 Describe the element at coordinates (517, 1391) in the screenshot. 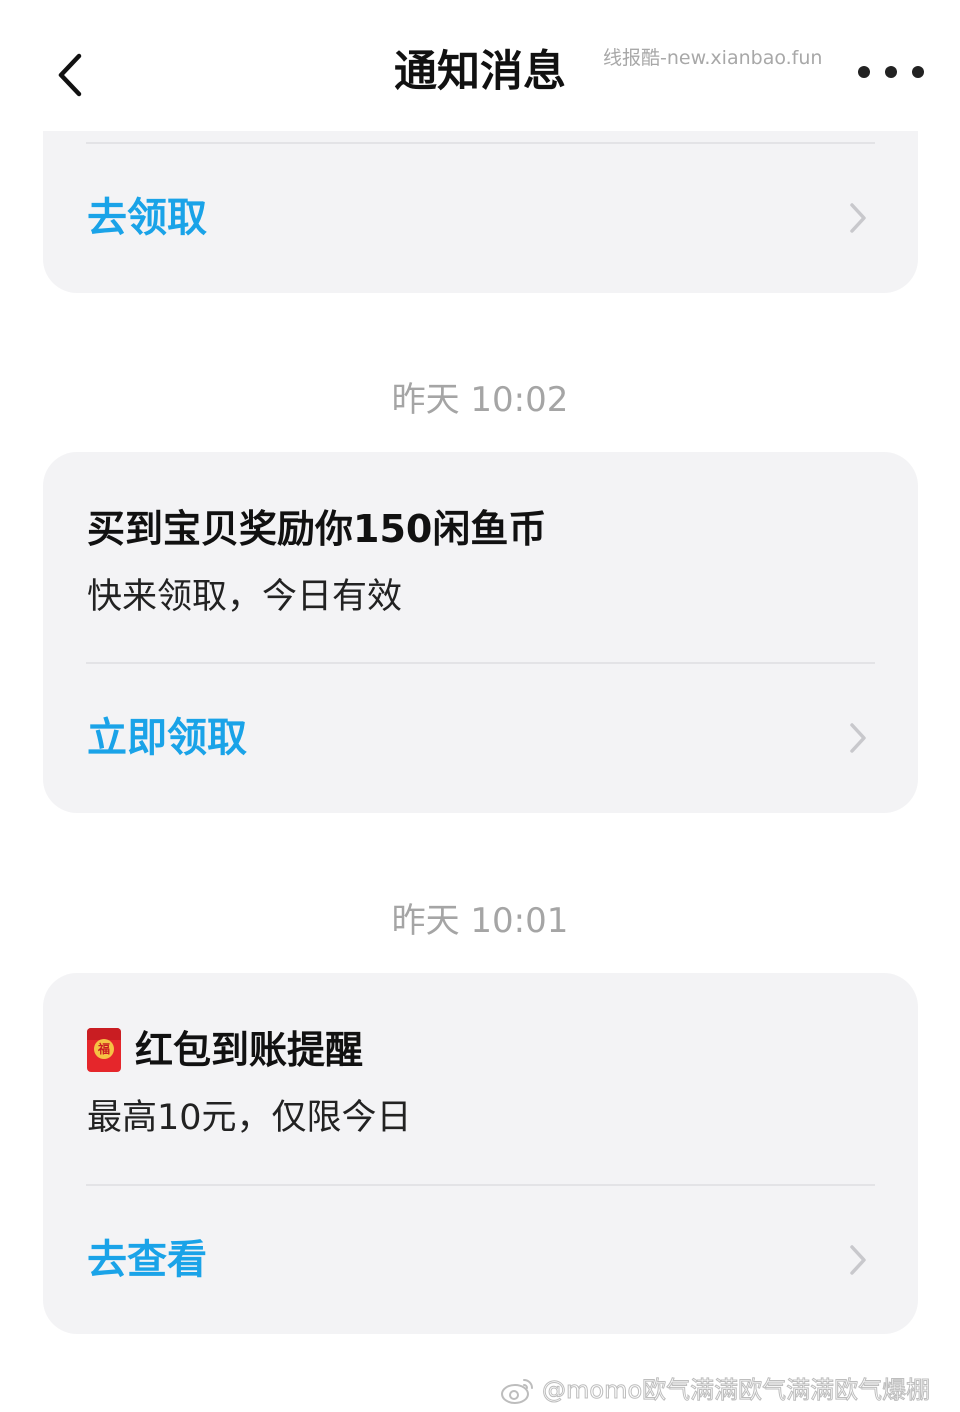

I see `weibo-icon` at that location.